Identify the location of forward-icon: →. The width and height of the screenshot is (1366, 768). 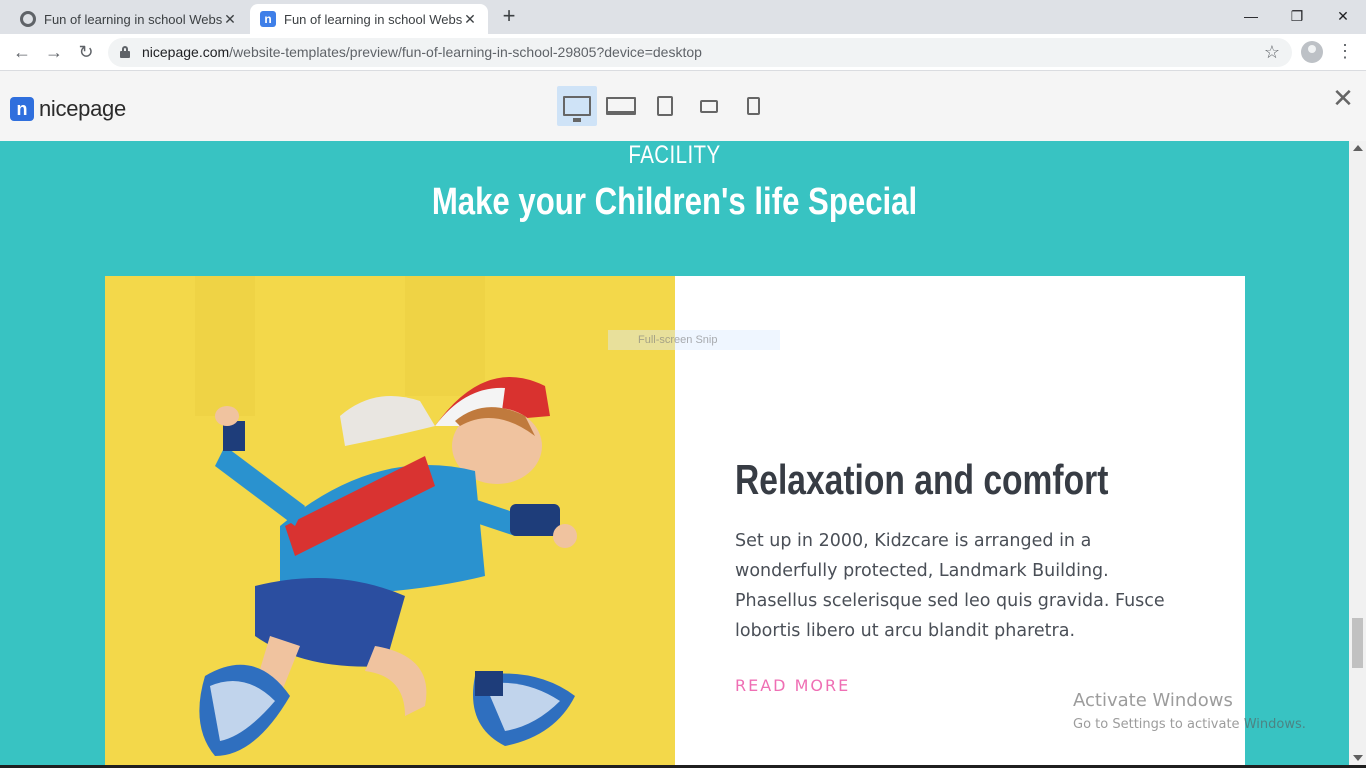
(54, 52).